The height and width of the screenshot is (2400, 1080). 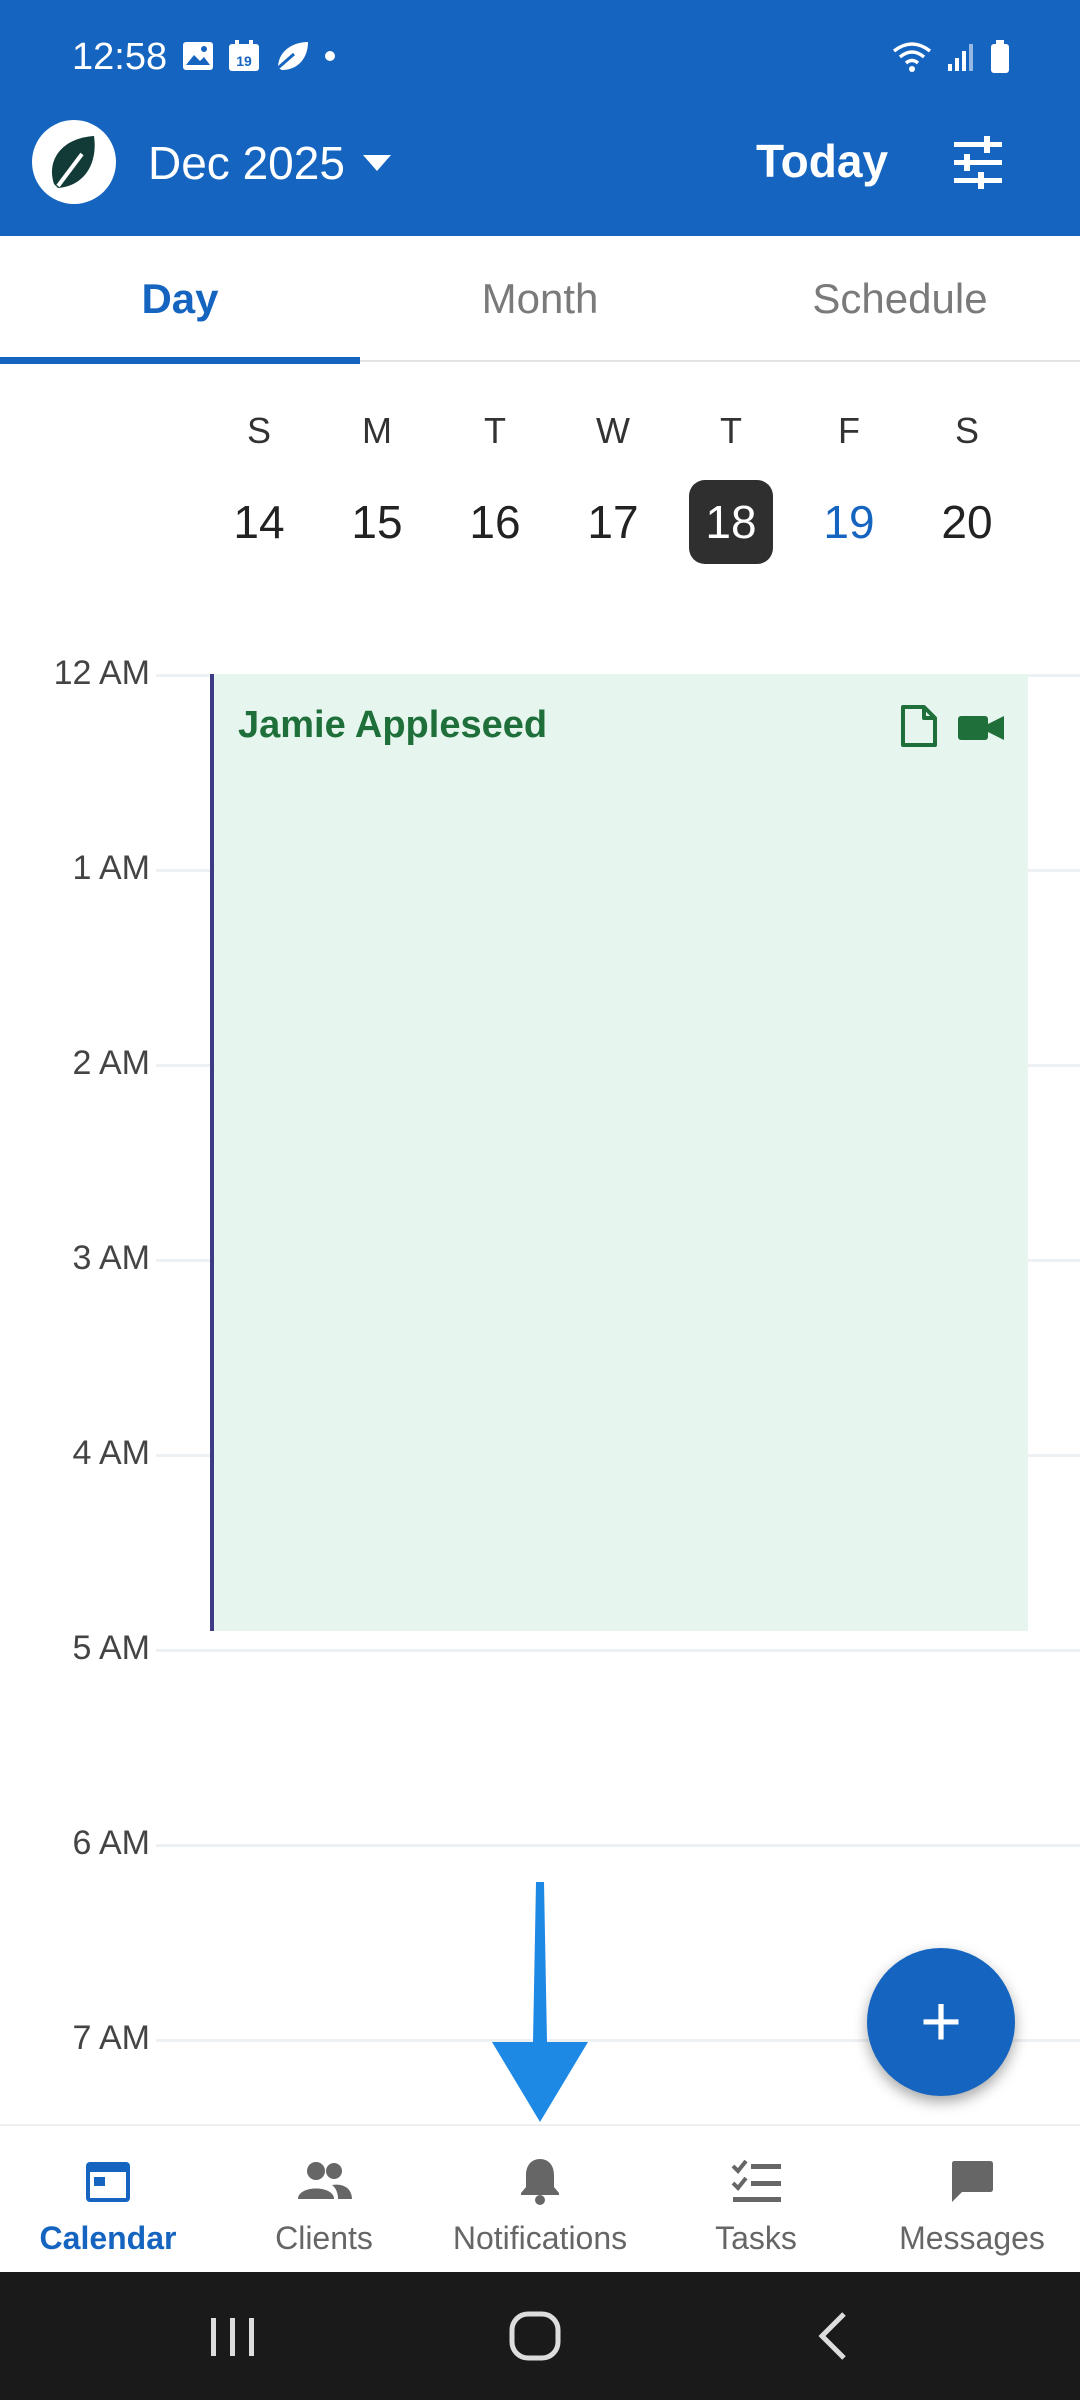 What do you see at coordinates (111, 2038) in the screenshot?
I see `hour-label: 7 AM` at bounding box center [111, 2038].